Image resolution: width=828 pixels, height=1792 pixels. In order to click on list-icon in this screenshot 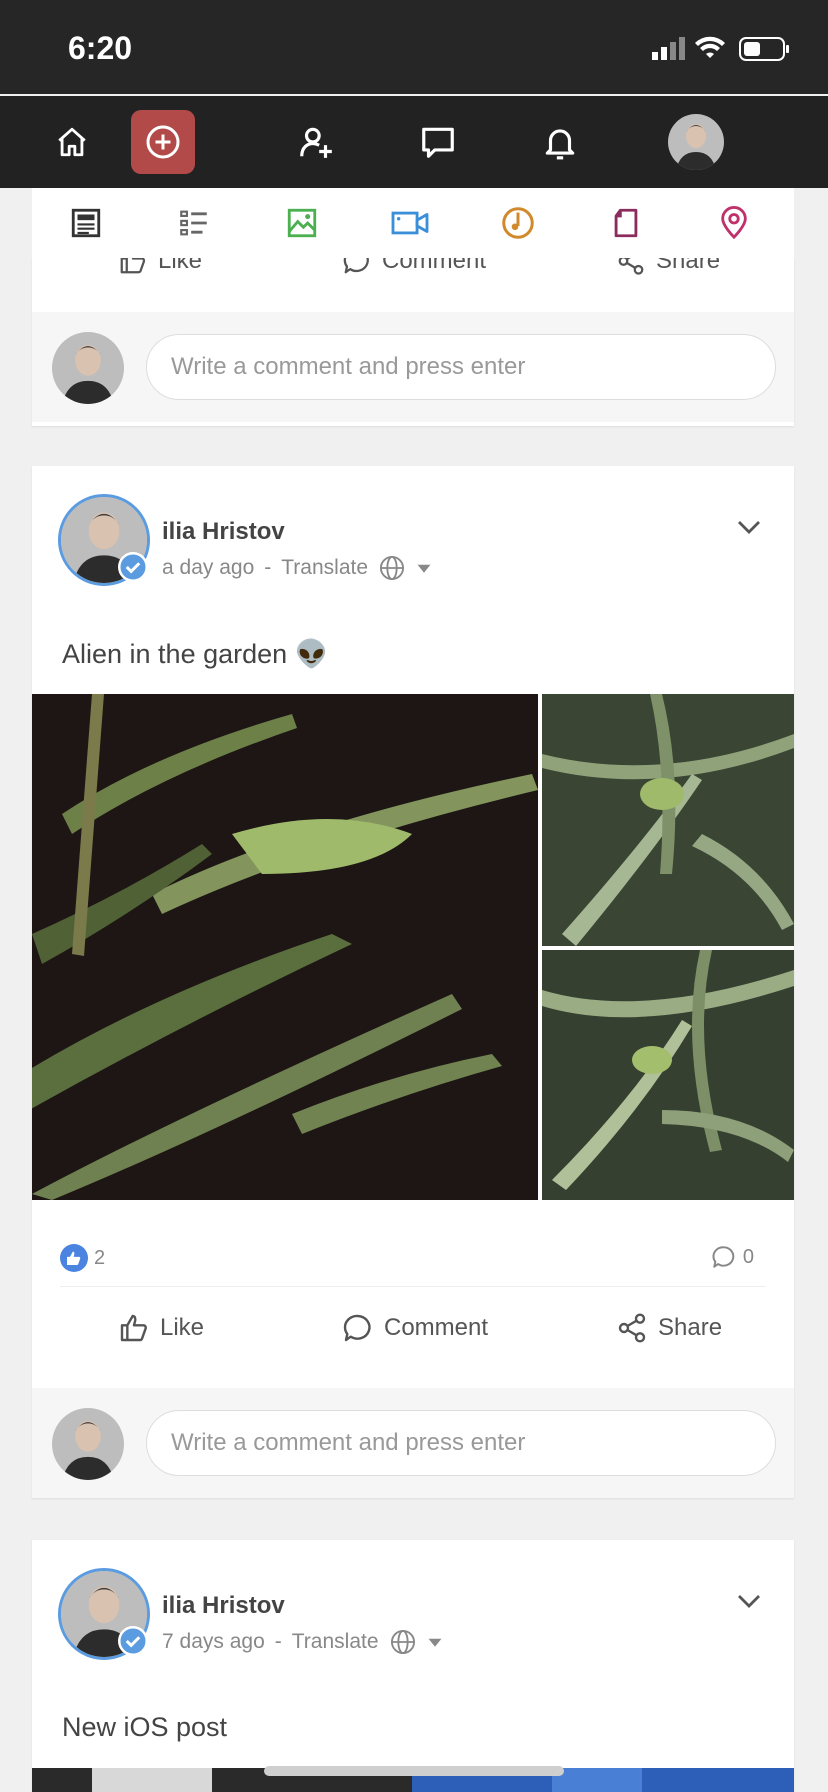, I will do `click(193, 223)`.